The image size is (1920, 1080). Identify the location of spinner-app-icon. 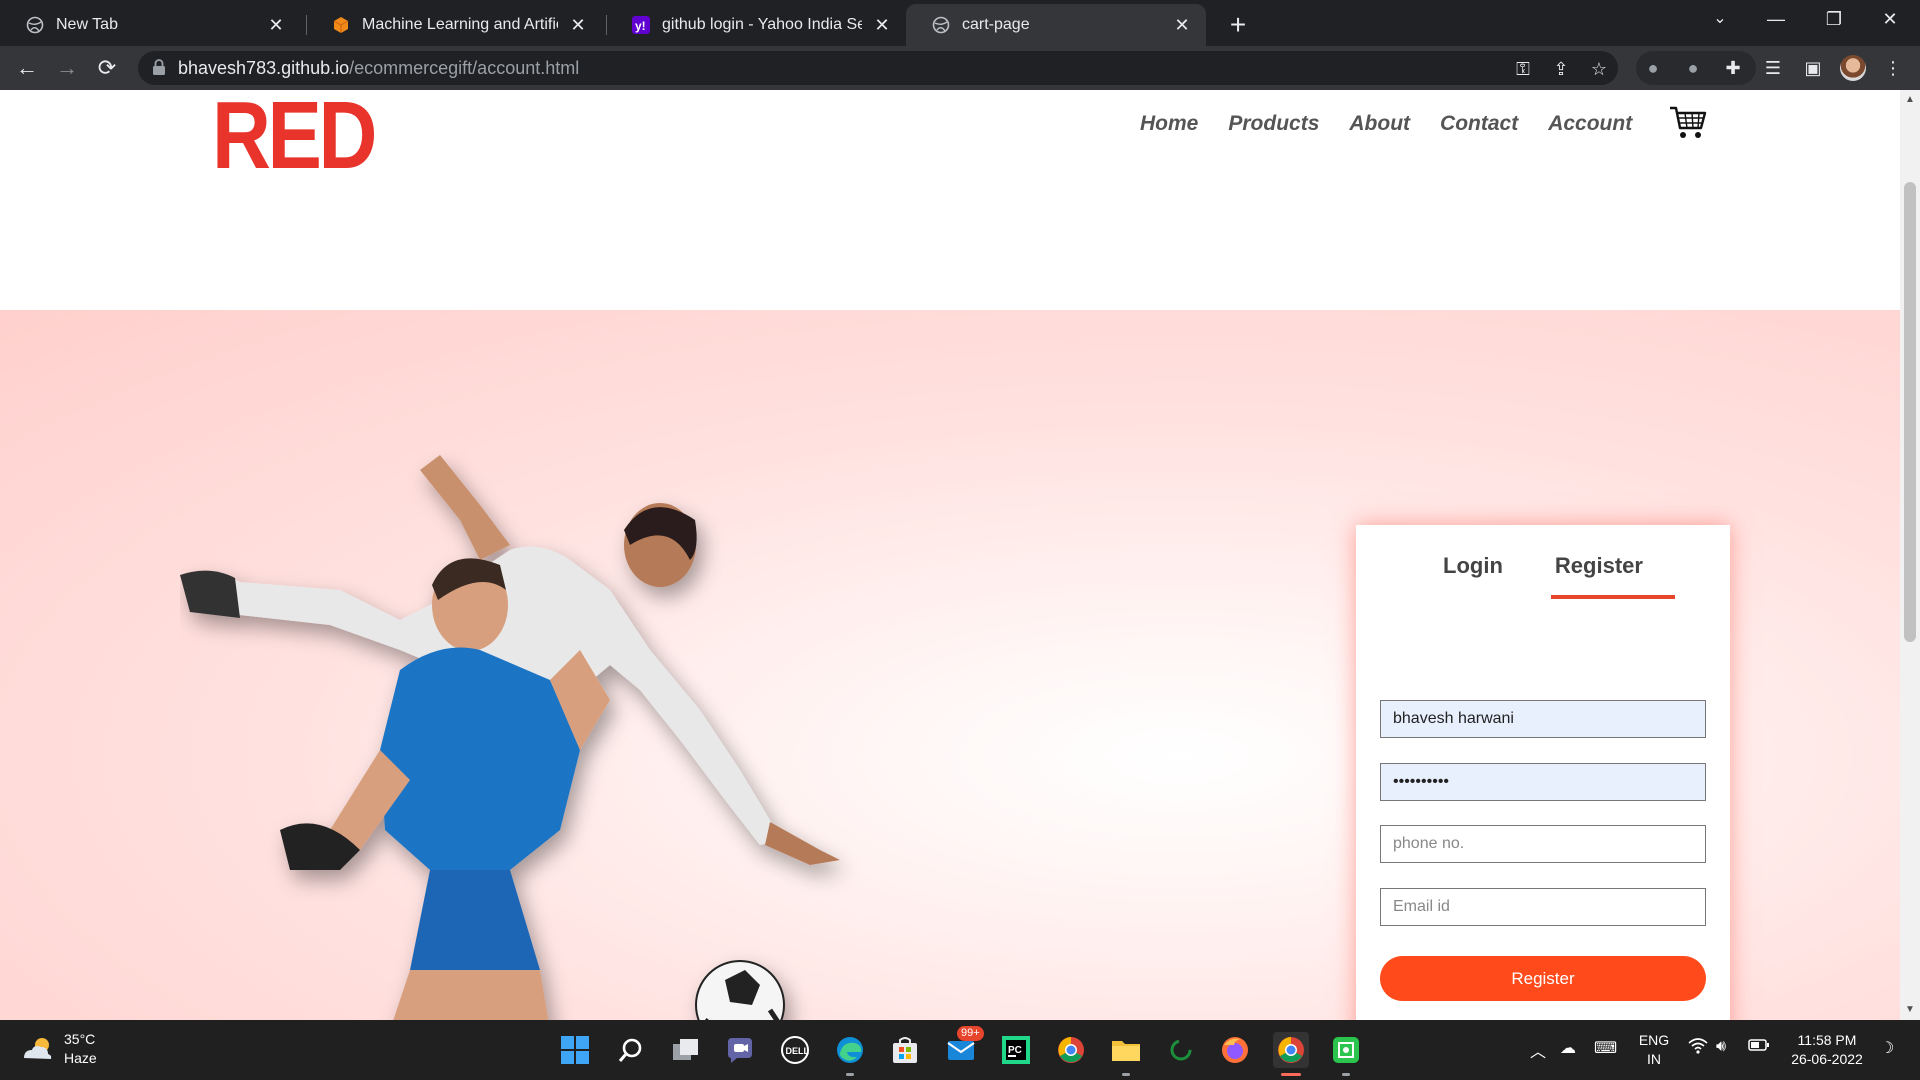
(1181, 1050).